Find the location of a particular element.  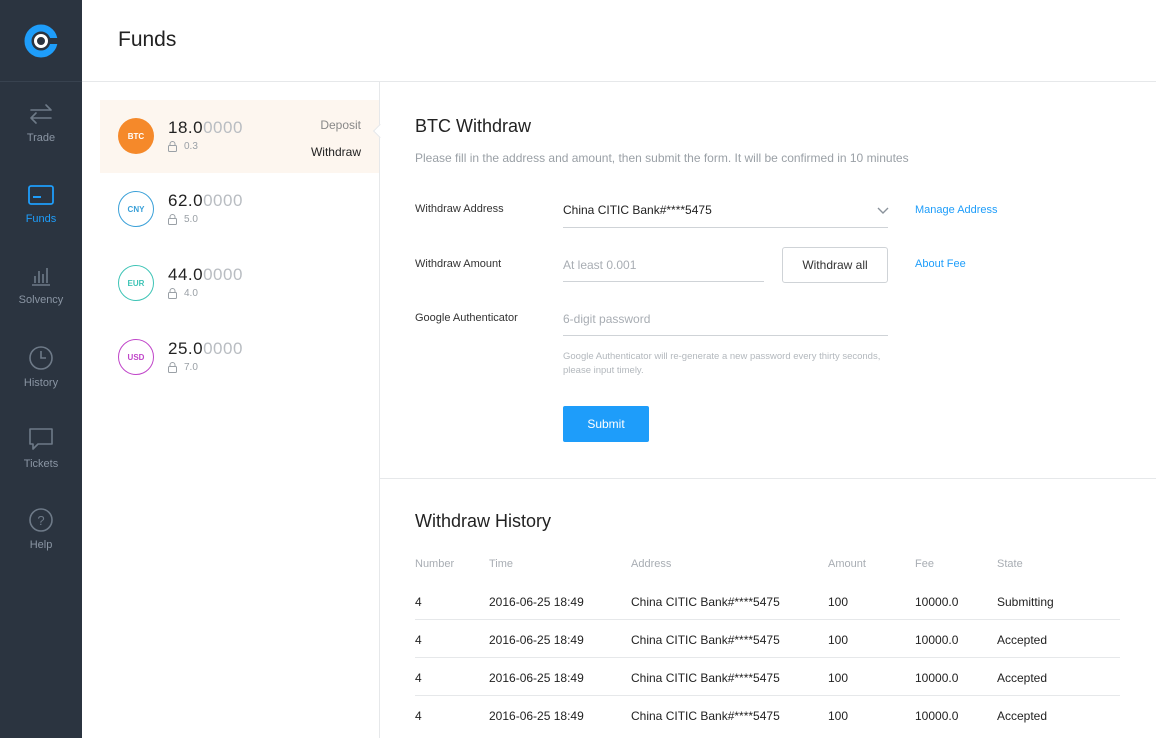

asset-balance: 44.00000 is located at coordinates (205, 275).